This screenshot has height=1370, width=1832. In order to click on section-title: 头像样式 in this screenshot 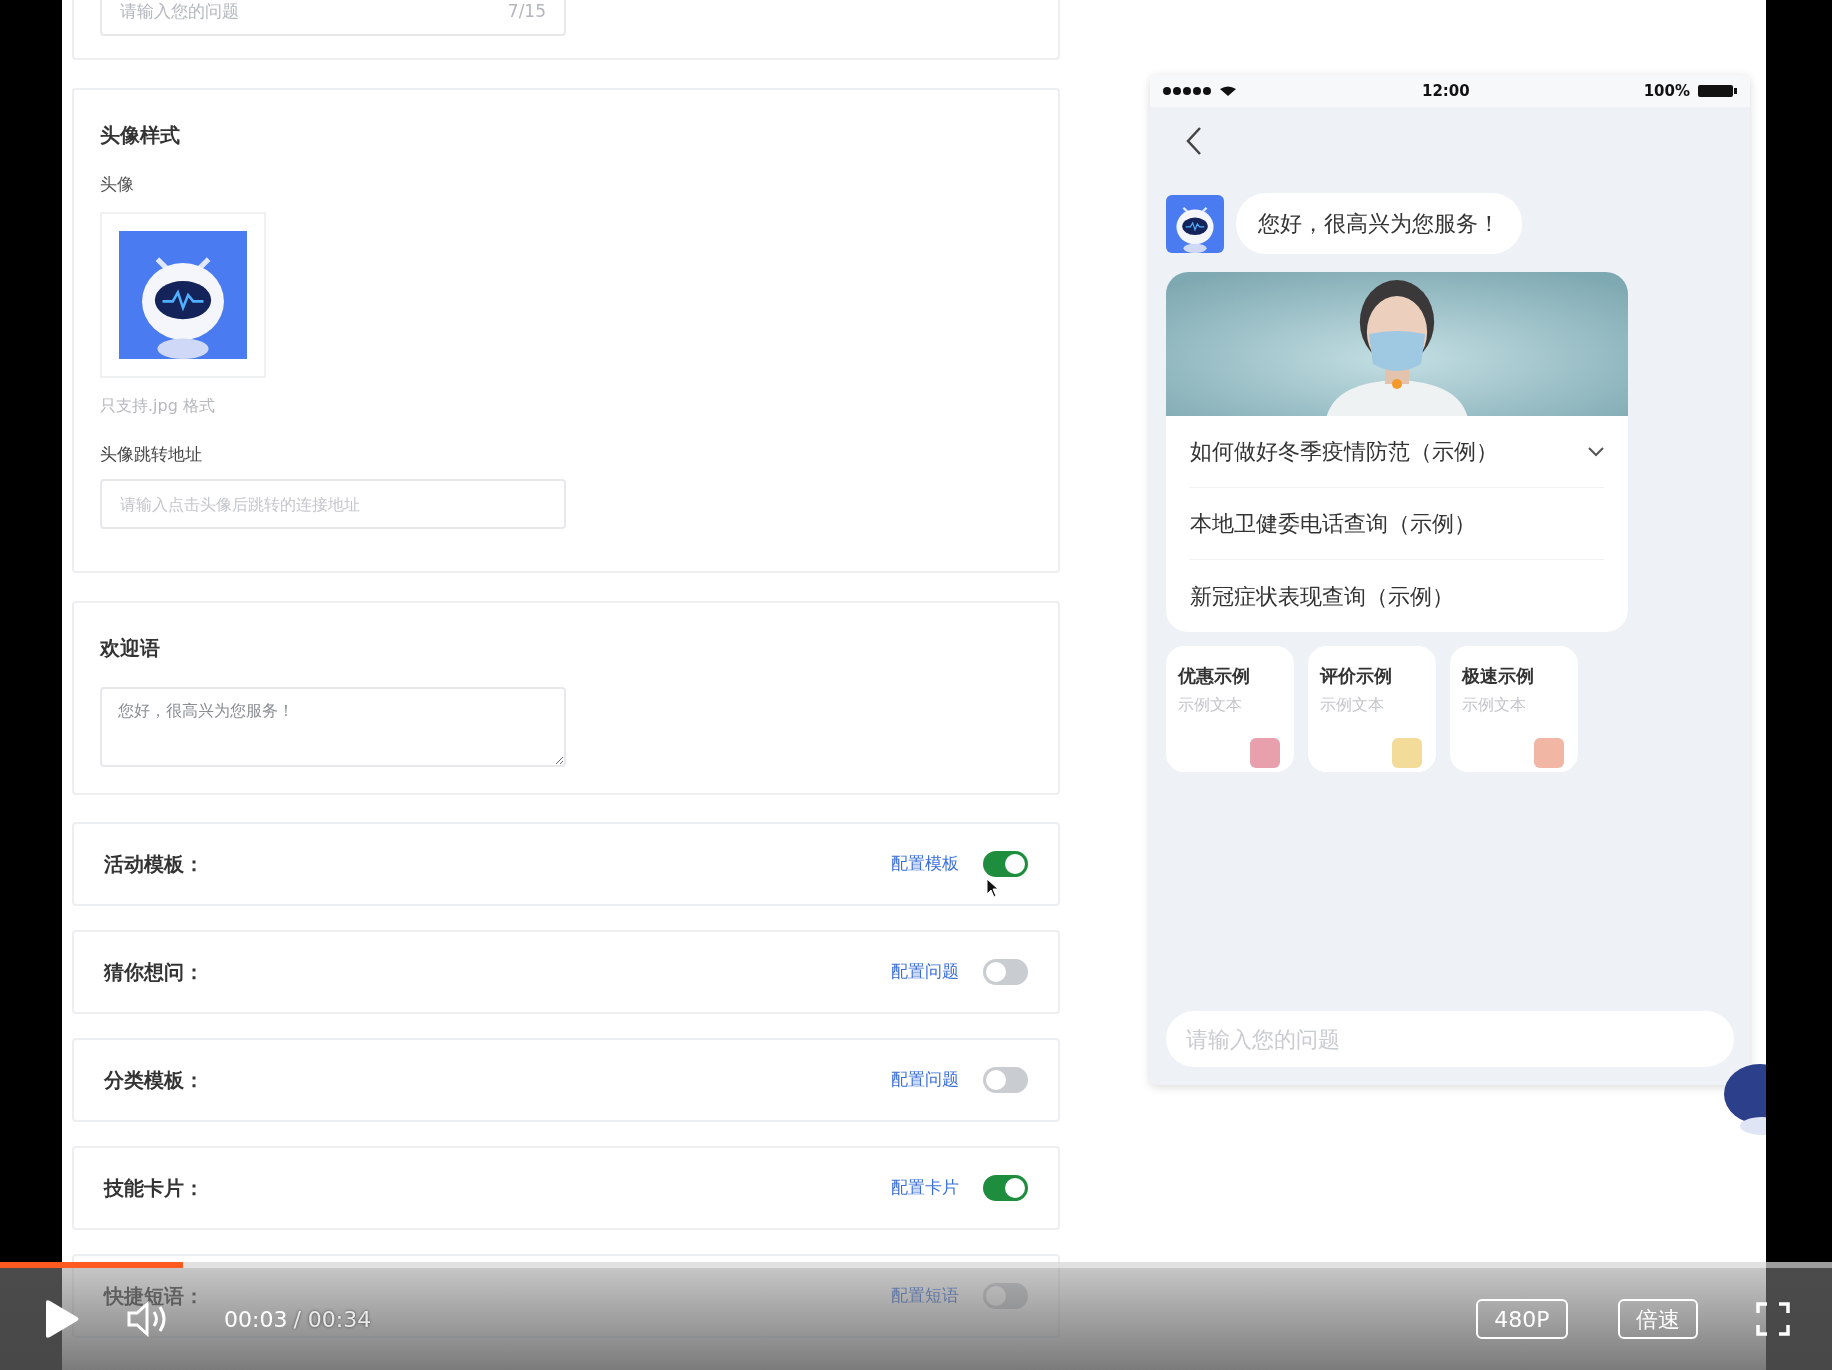, I will do `click(140, 135)`.